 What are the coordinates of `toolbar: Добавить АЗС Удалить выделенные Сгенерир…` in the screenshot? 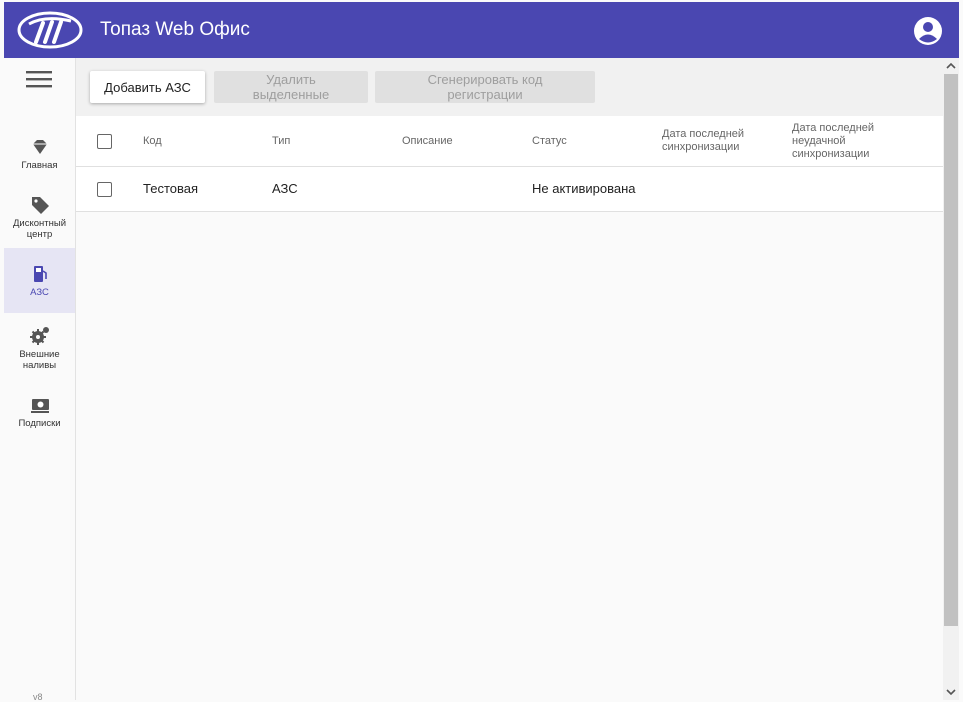 It's located at (509, 87).